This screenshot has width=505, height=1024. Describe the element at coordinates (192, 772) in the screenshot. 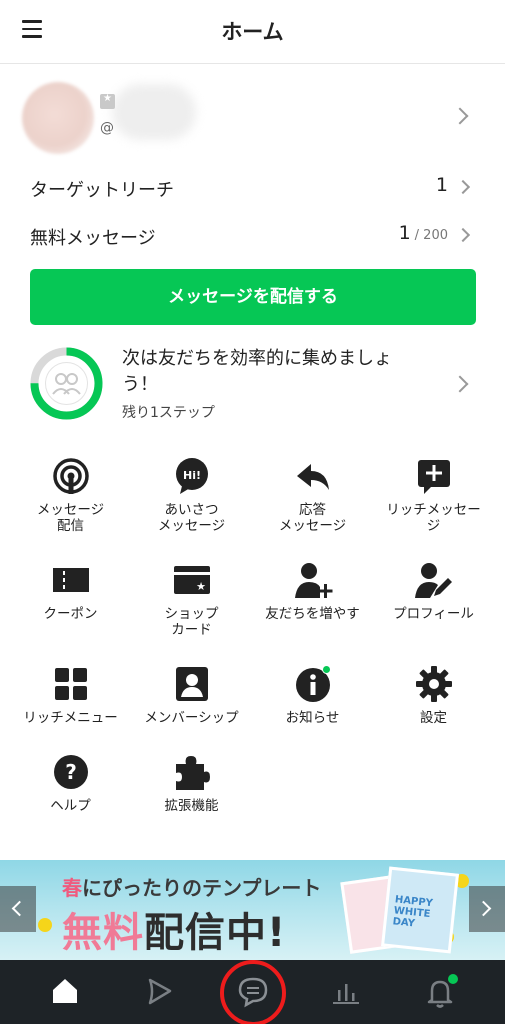

I see `puzzle-icon` at that location.